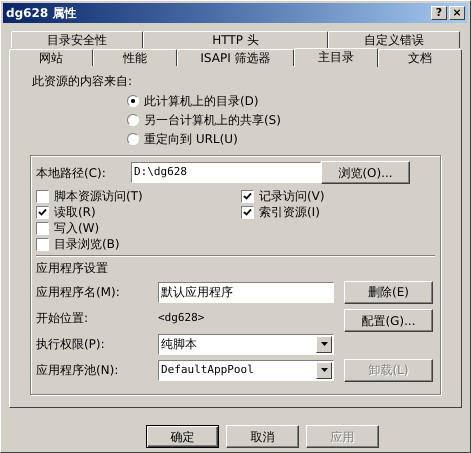 The height and width of the screenshot is (453, 471). I want to click on tab: 自定义错误, so click(394, 39).